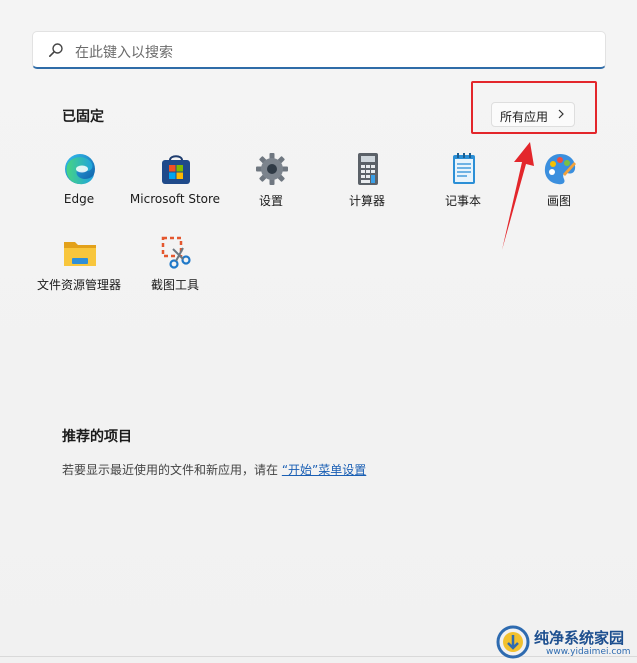  Describe the element at coordinates (324, 470) in the screenshot. I see `start-settings-link: “开始”菜单设置` at that location.